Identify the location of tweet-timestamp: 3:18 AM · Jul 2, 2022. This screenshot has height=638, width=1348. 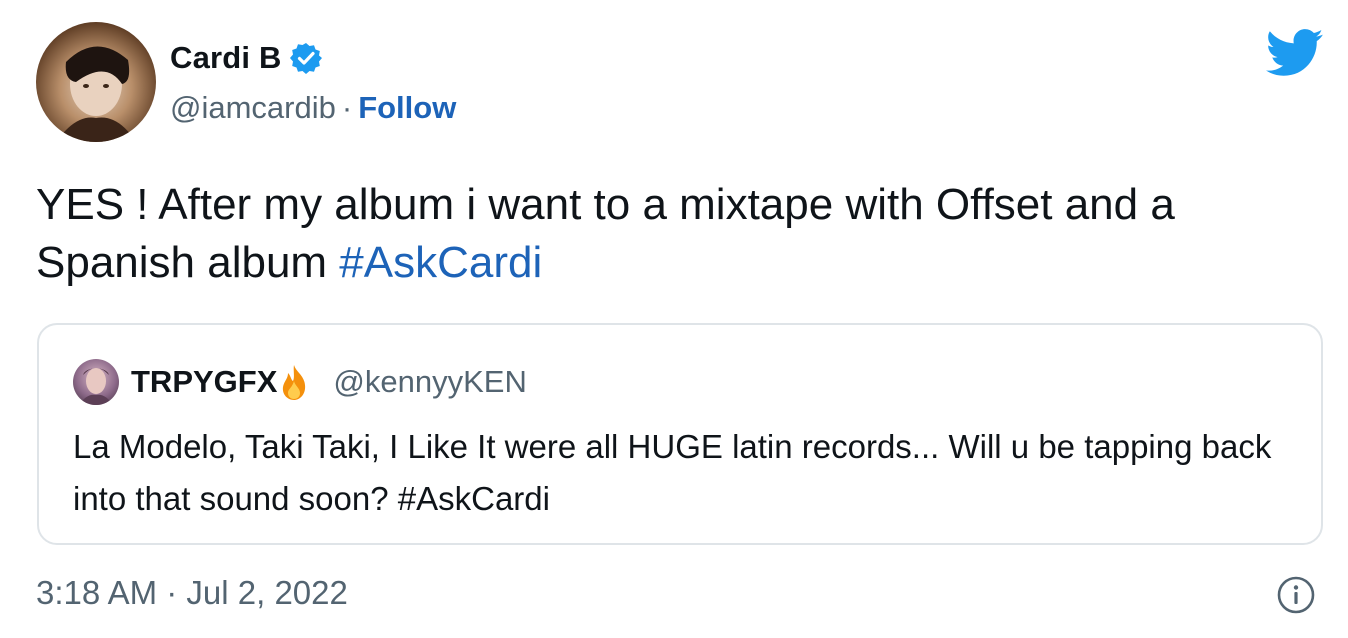
(192, 593).